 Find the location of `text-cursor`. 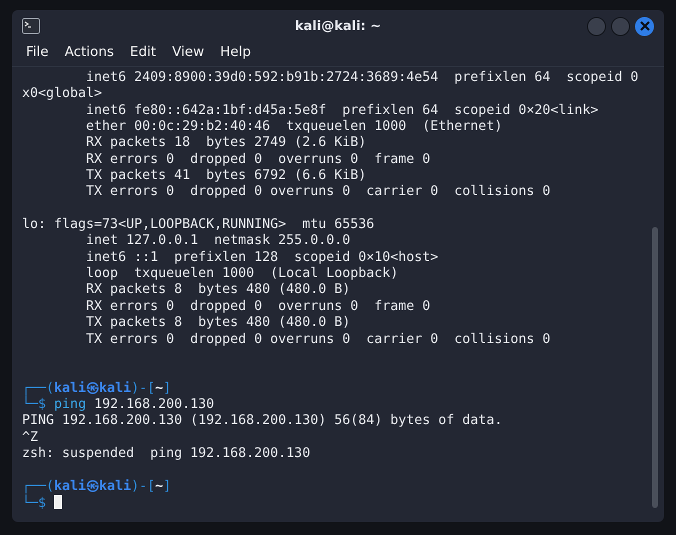

text-cursor is located at coordinates (58, 501).